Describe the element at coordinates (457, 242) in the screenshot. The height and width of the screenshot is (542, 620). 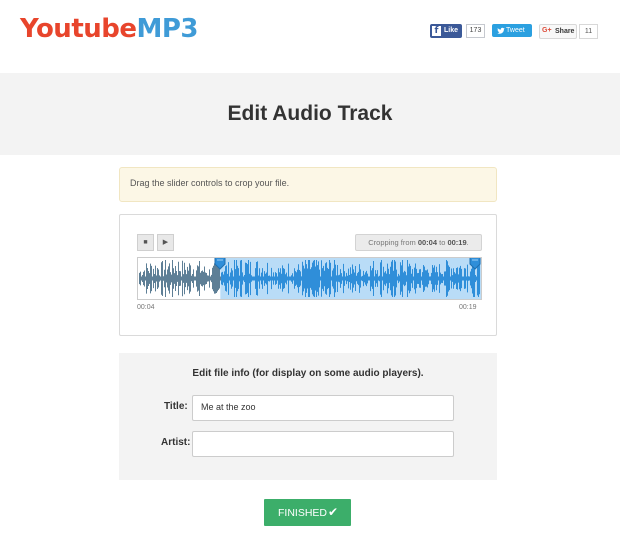
I see `crop-end-time: 00:19` at that location.